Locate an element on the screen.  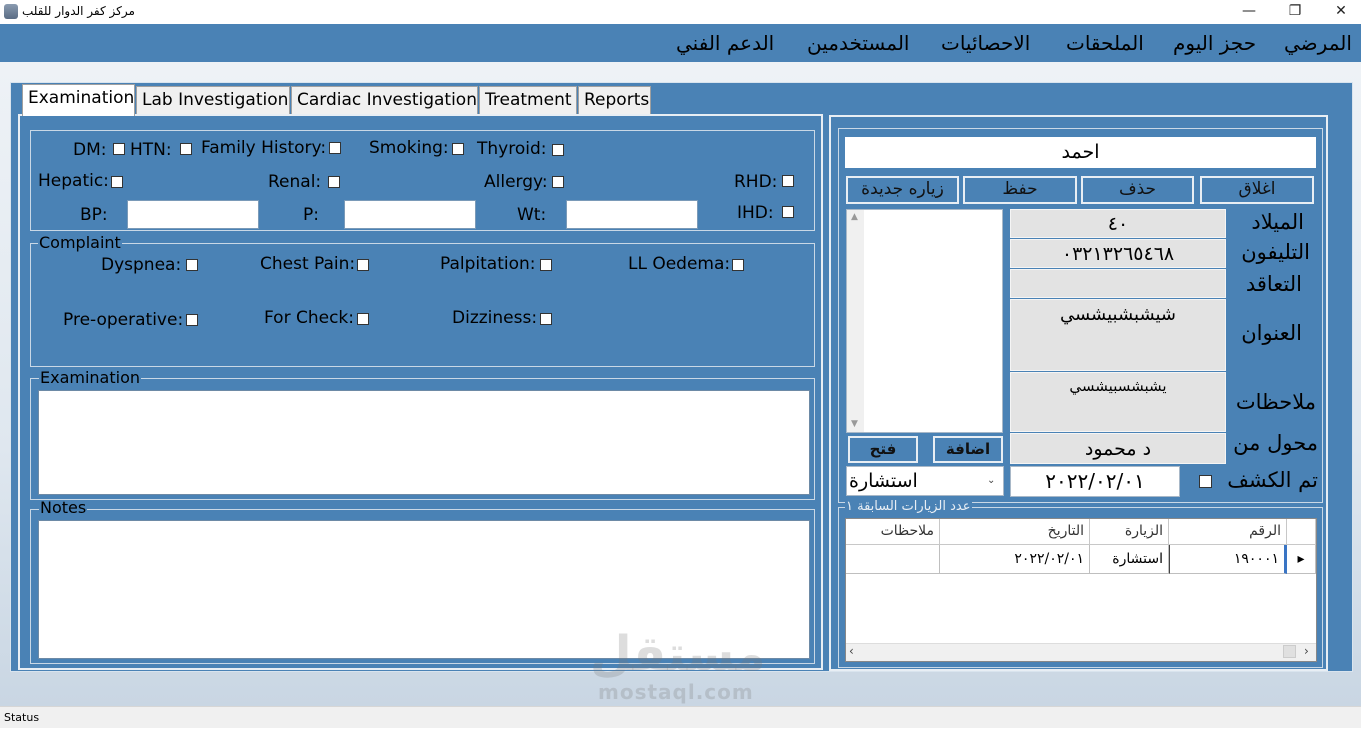
phone-field: ٠٣٢١٣٢٦٥٤٦٨ is located at coordinates (1118, 253).